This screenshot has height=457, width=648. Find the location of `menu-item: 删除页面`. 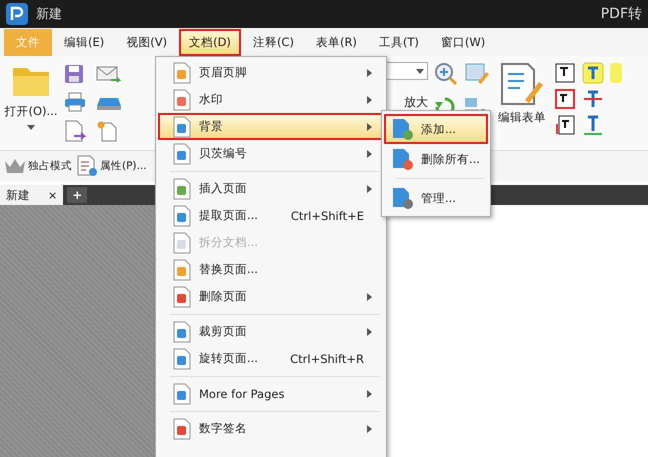

menu-item: 删除页面 is located at coordinates (271, 296).